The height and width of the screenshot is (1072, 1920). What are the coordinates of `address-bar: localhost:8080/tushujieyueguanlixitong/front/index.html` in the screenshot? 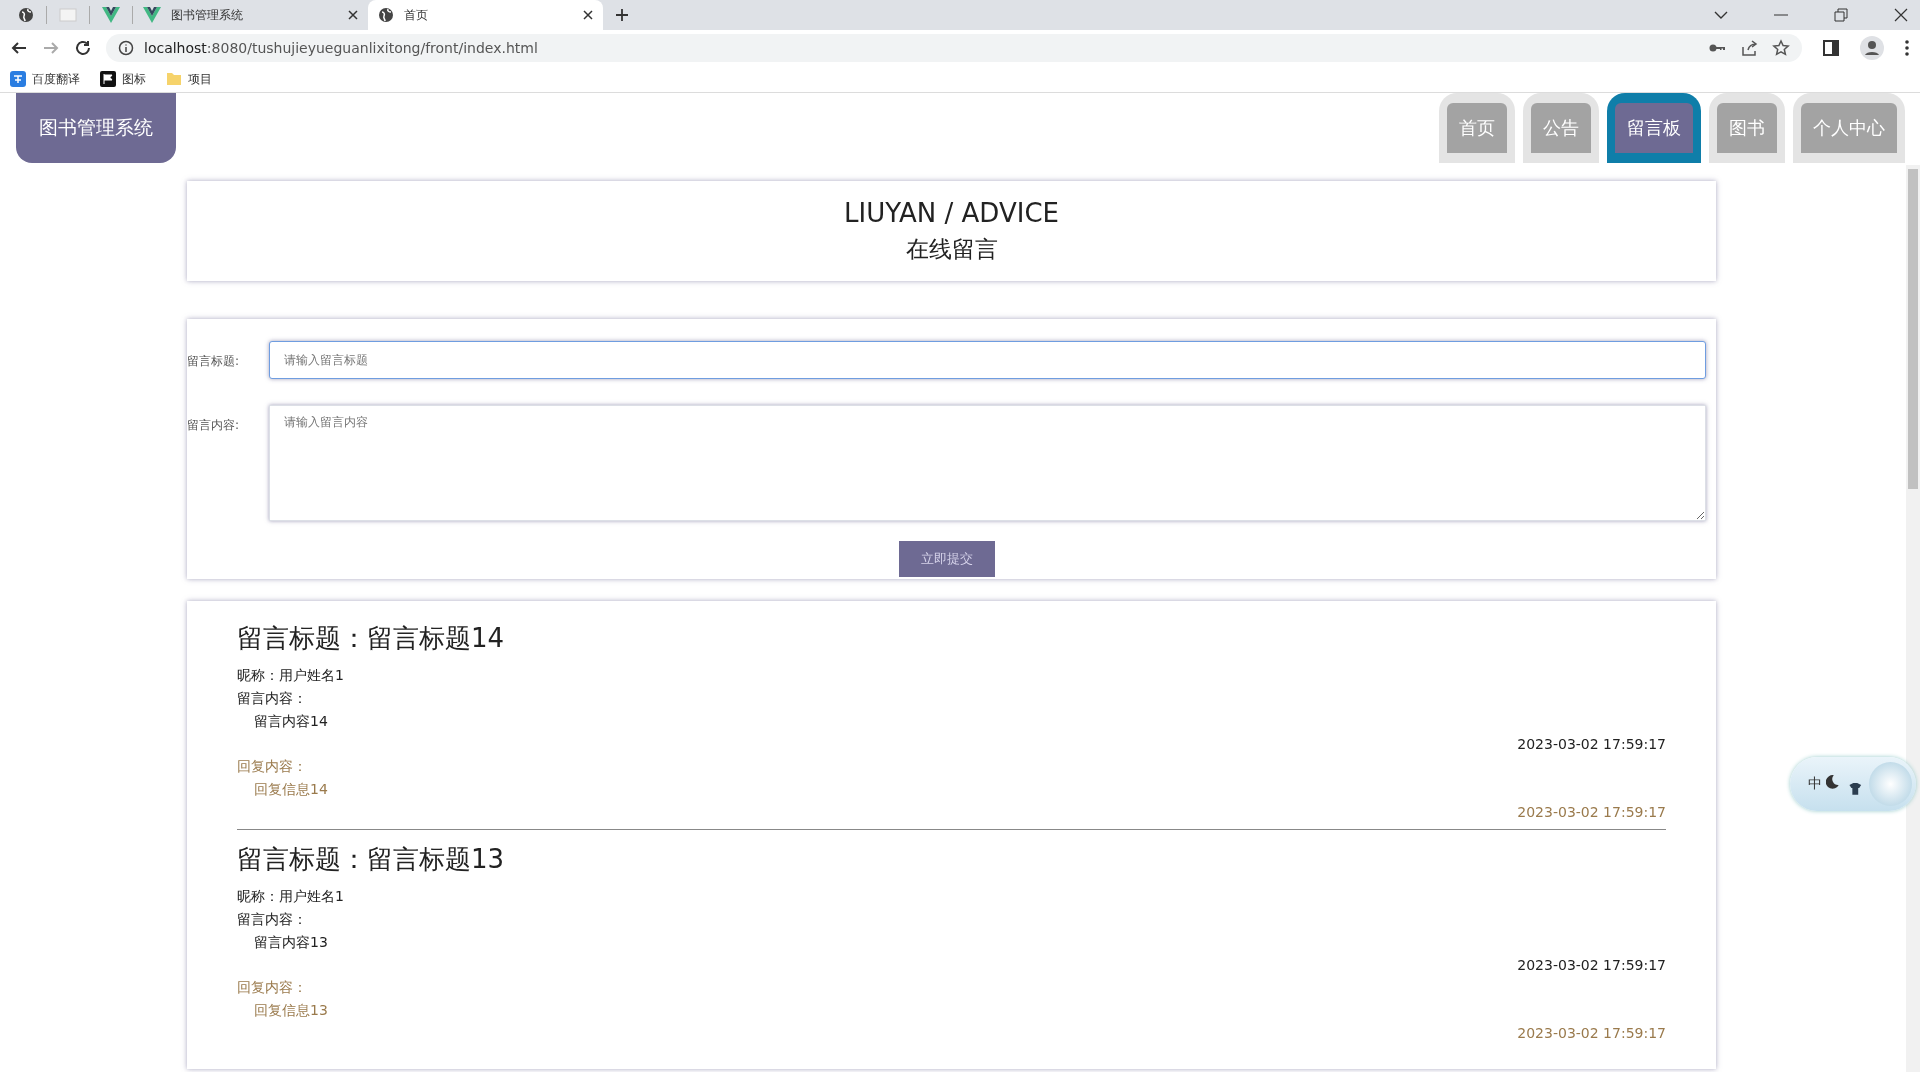 It's located at (954, 48).